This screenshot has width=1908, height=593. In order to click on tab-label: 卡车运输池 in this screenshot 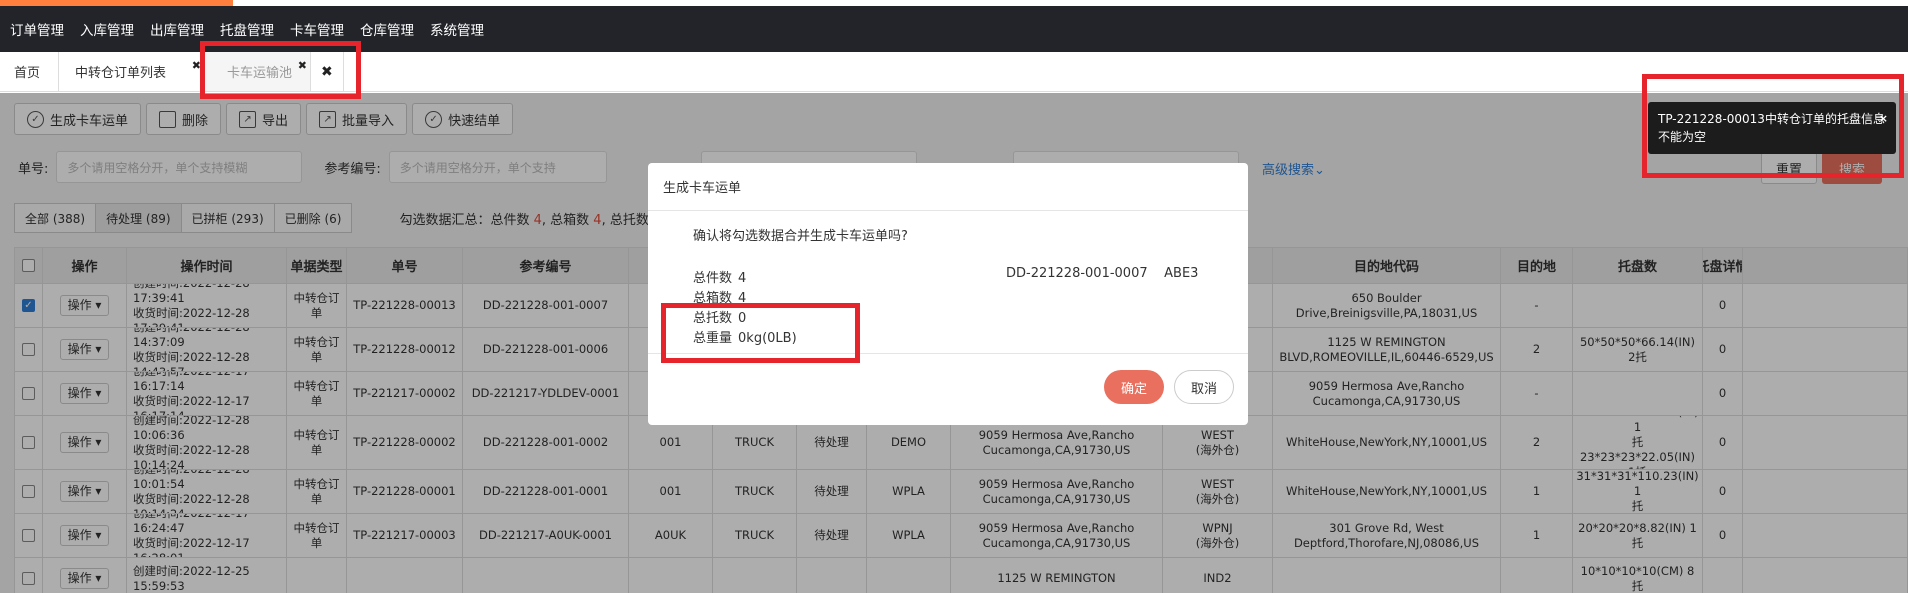, I will do `click(260, 73)`.